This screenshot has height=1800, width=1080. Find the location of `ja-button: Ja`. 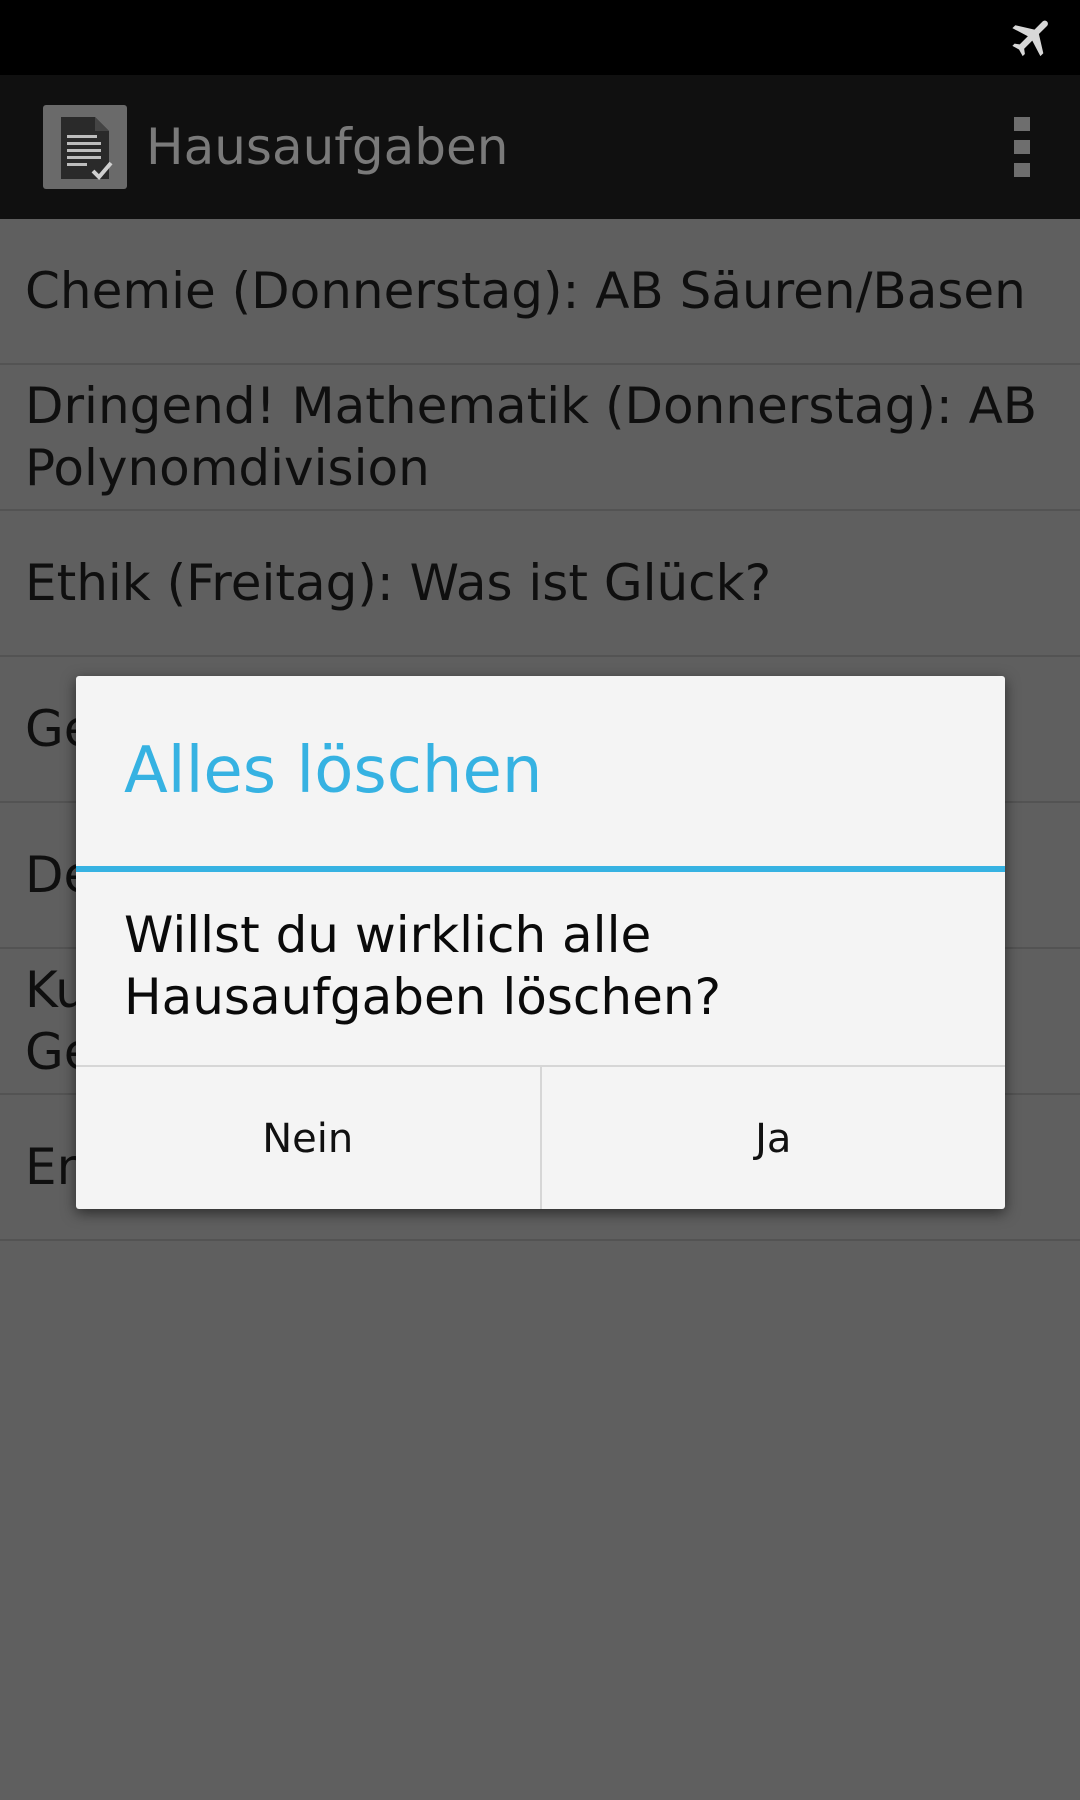

ja-button: Ja is located at coordinates (772, 1138).